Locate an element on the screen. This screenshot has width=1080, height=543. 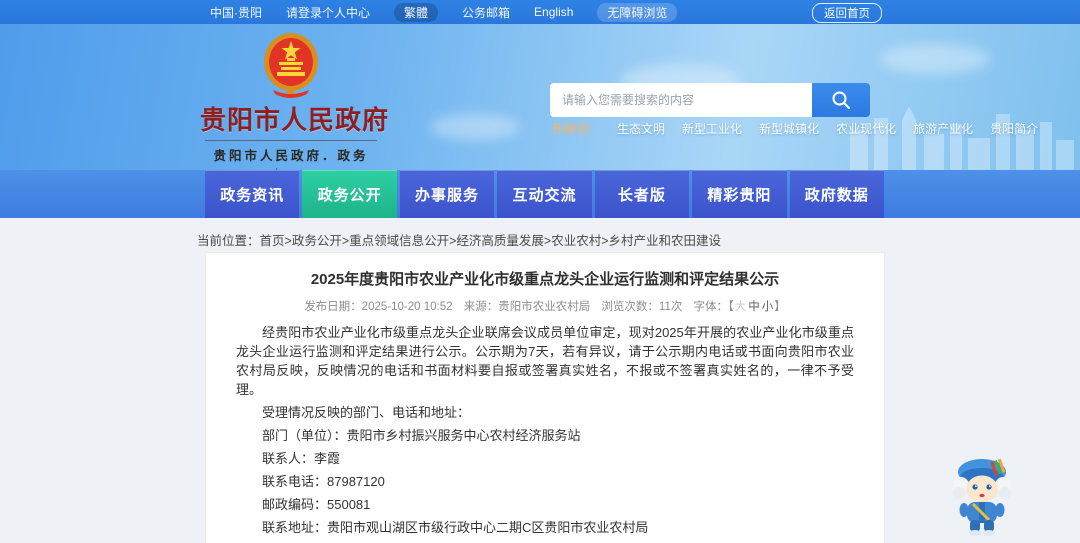
topbar-link-login-personal-center: 请登录个人中心 is located at coordinates (328, 12).